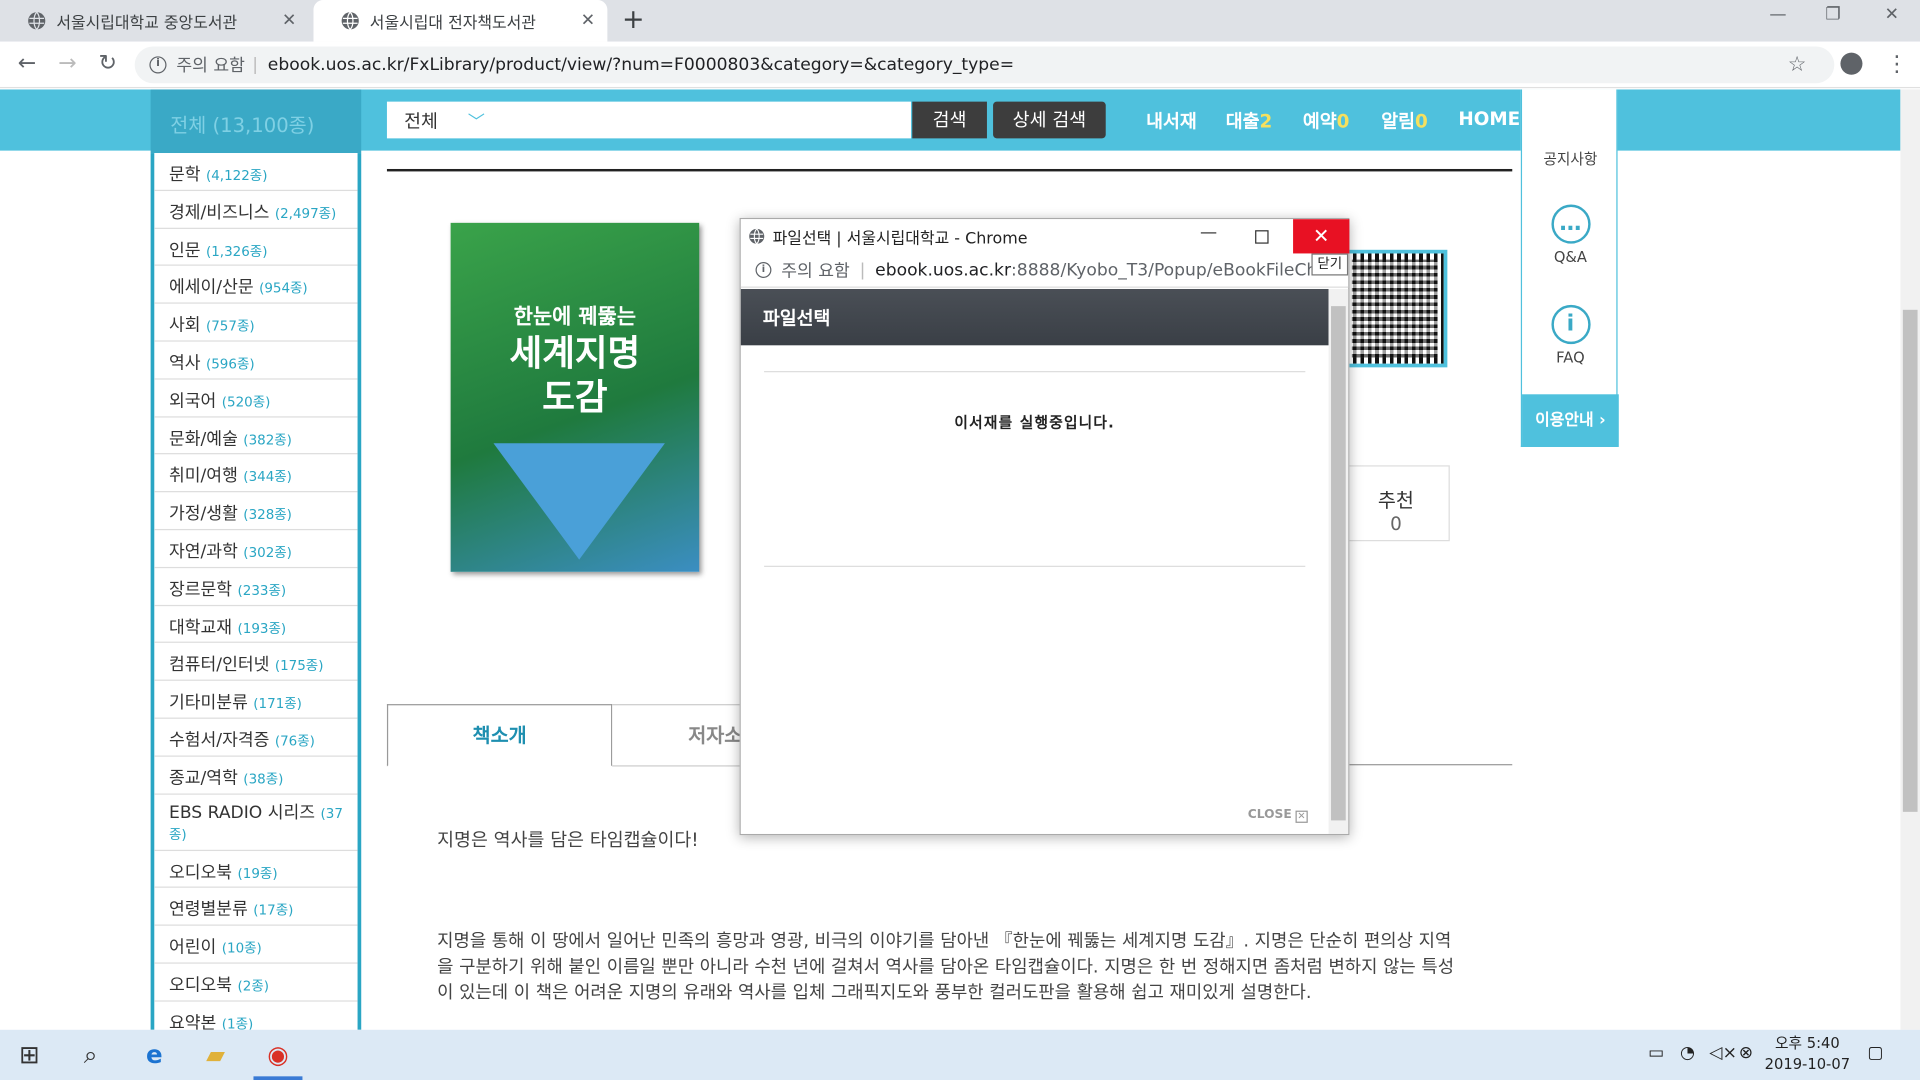  What do you see at coordinates (256, 822) in the screenshot?
I see `category-item: EBS RADIO 시리즈 (37종)` at bounding box center [256, 822].